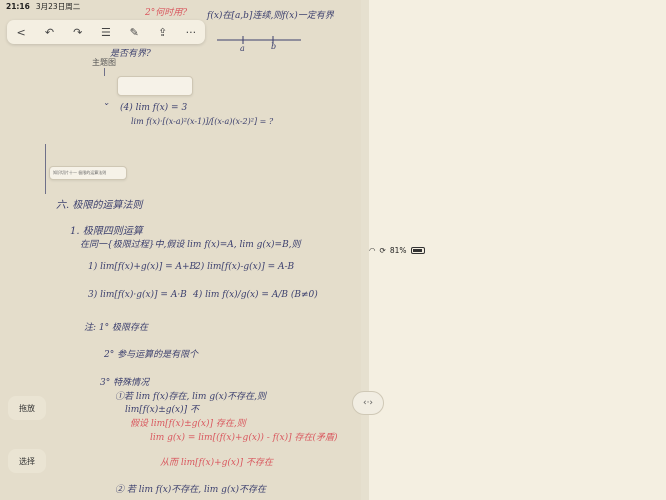 The width and height of the screenshot is (666, 500). Describe the element at coordinates (417, 250) in the screenshot. I see `battery-icon` at that location.